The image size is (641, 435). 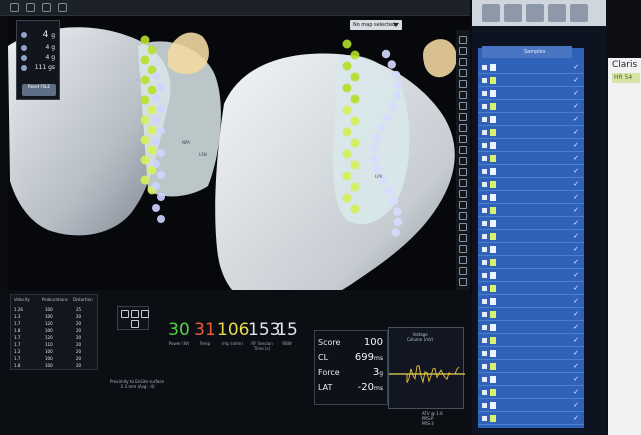 What do you see at coordinates (135, 324) in the screenshot?
I see `warning-icon` at bounding box center [135, 324].